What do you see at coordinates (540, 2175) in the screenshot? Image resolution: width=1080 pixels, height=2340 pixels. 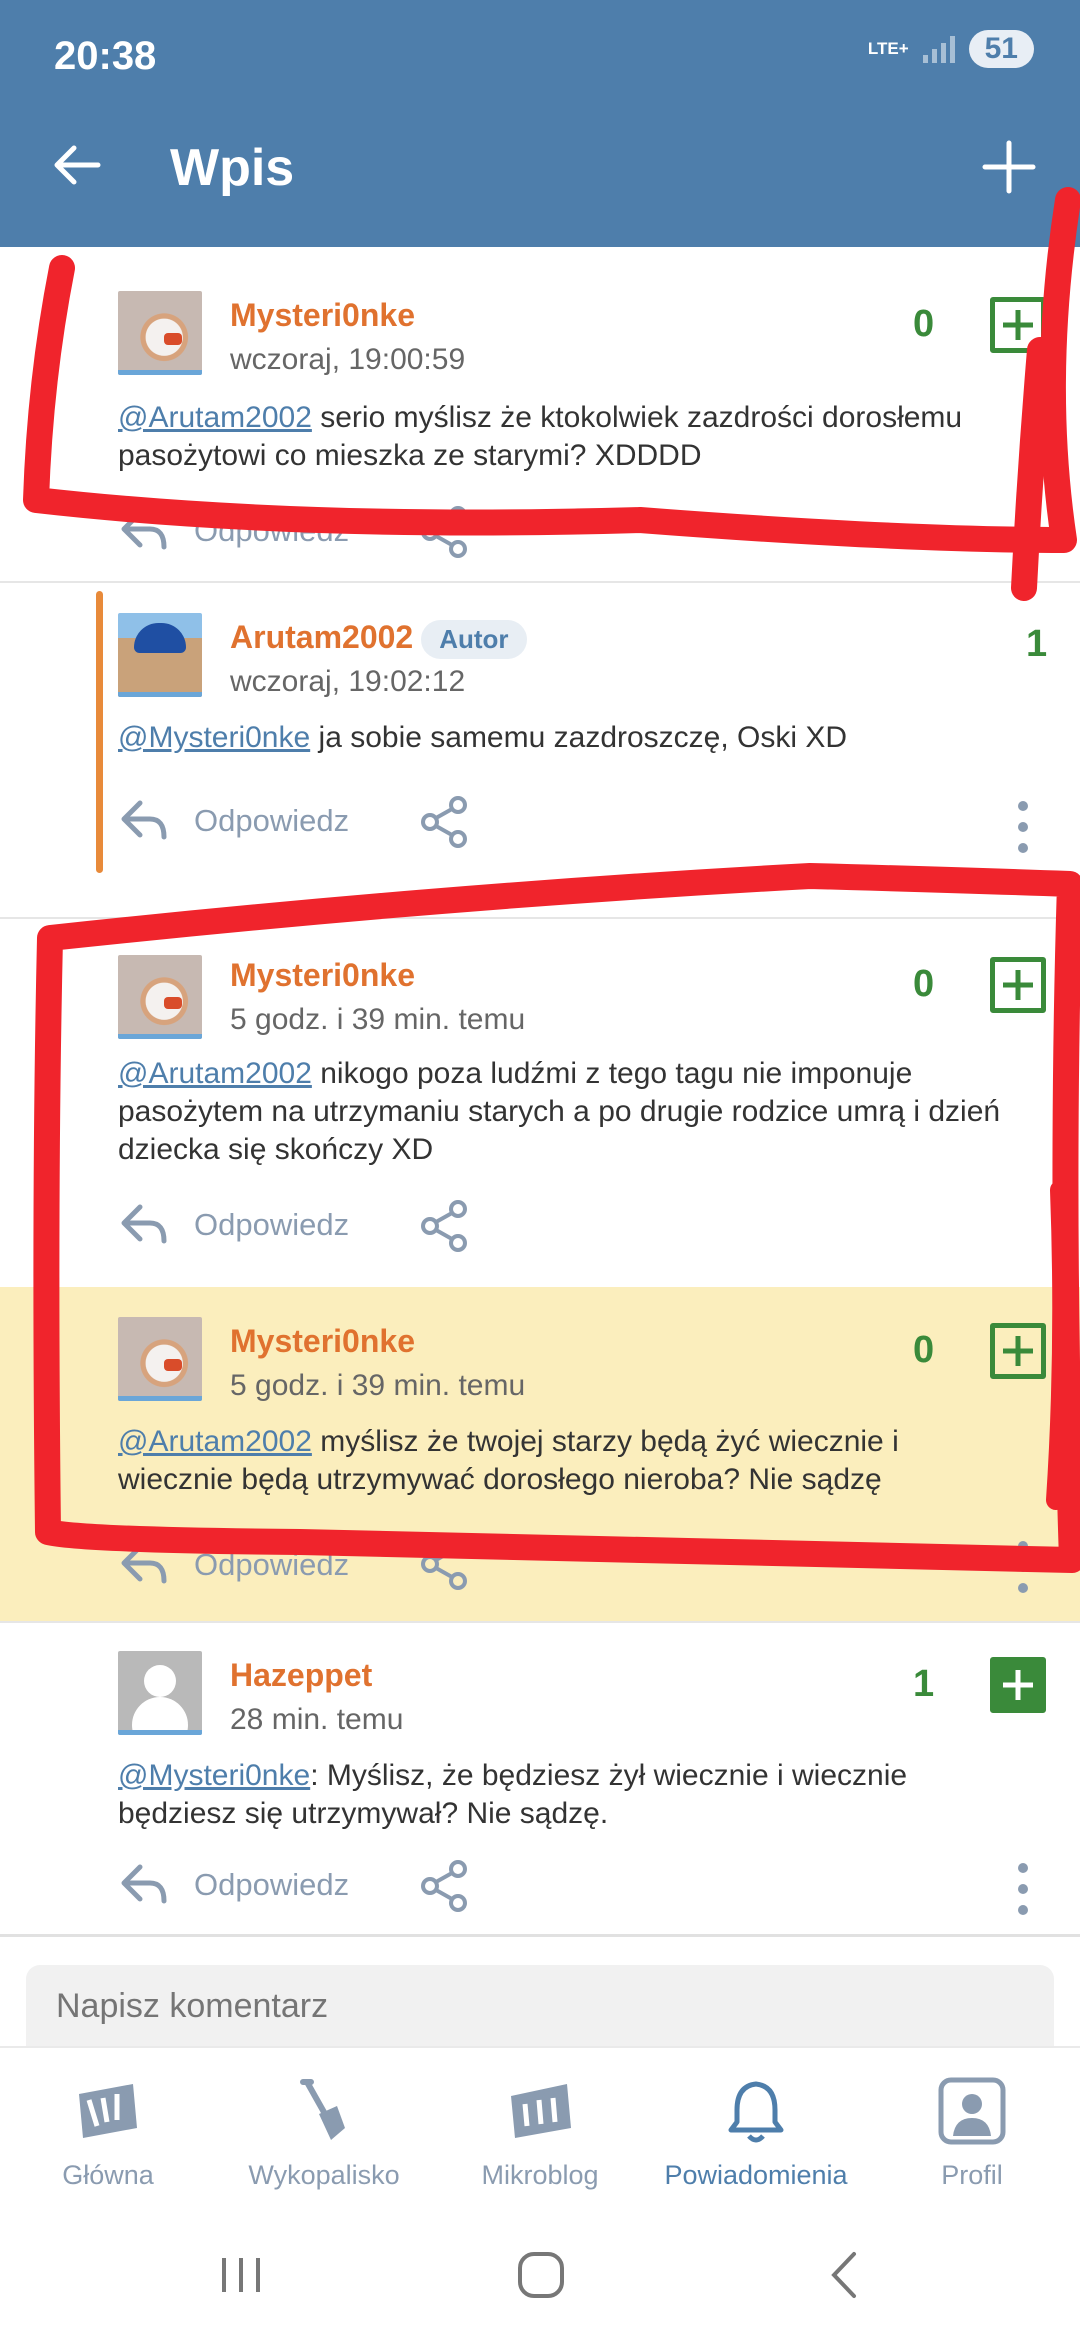 I see `nav-label: Mikroblog` at bounding box center [540, 2175].